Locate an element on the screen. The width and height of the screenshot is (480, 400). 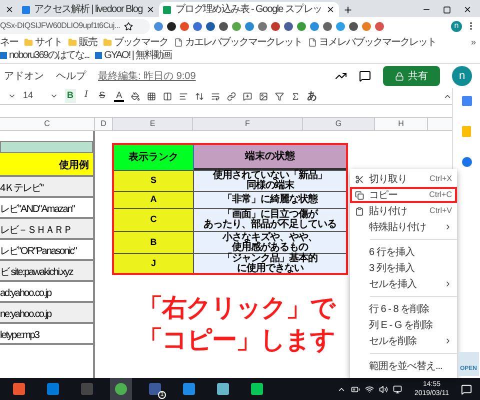
wrap-text-icon is located at coordinates (215, 96).